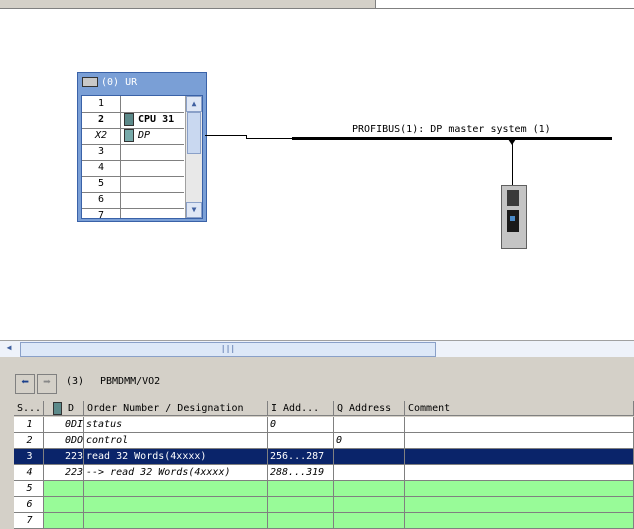  I want to click on col-header-comment: Comment, so click(519, 408).